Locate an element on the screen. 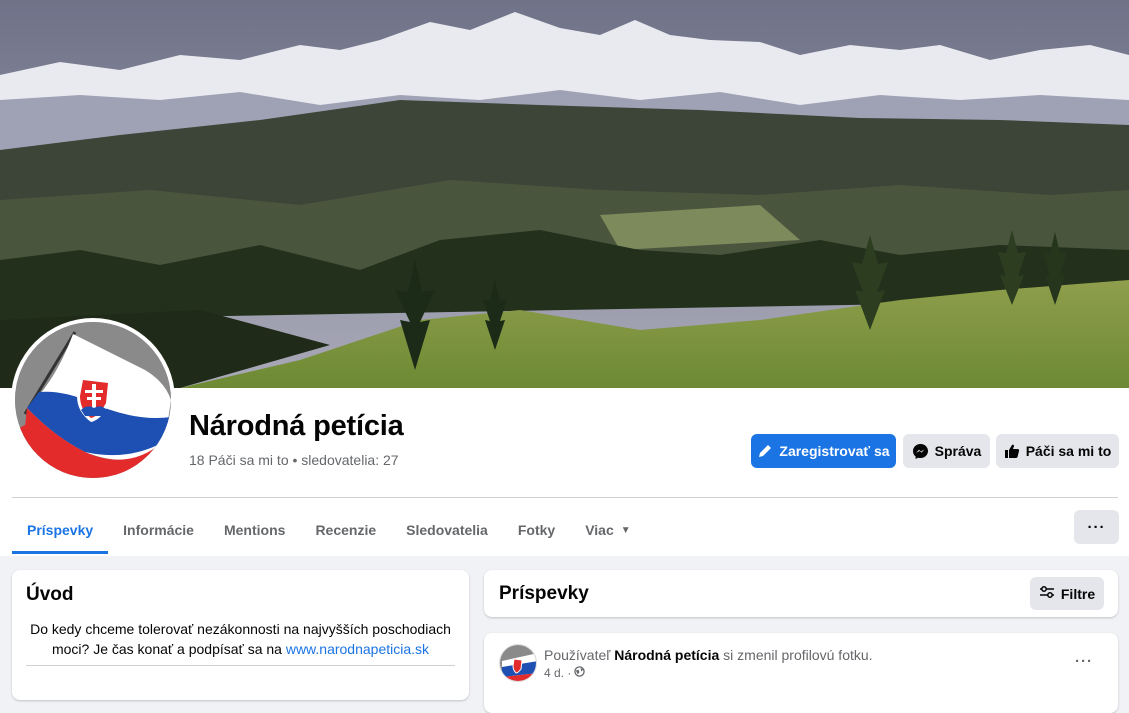 The image size is (1129, 713). slovak-flag-image is located at coordinates (93, 400).